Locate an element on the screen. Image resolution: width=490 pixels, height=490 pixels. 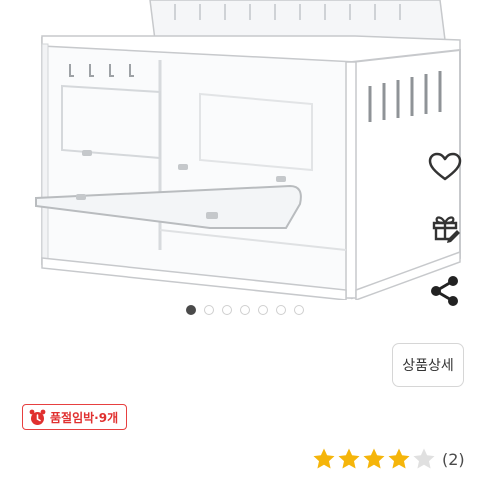
share-icon is located at coordinates (444, 291).